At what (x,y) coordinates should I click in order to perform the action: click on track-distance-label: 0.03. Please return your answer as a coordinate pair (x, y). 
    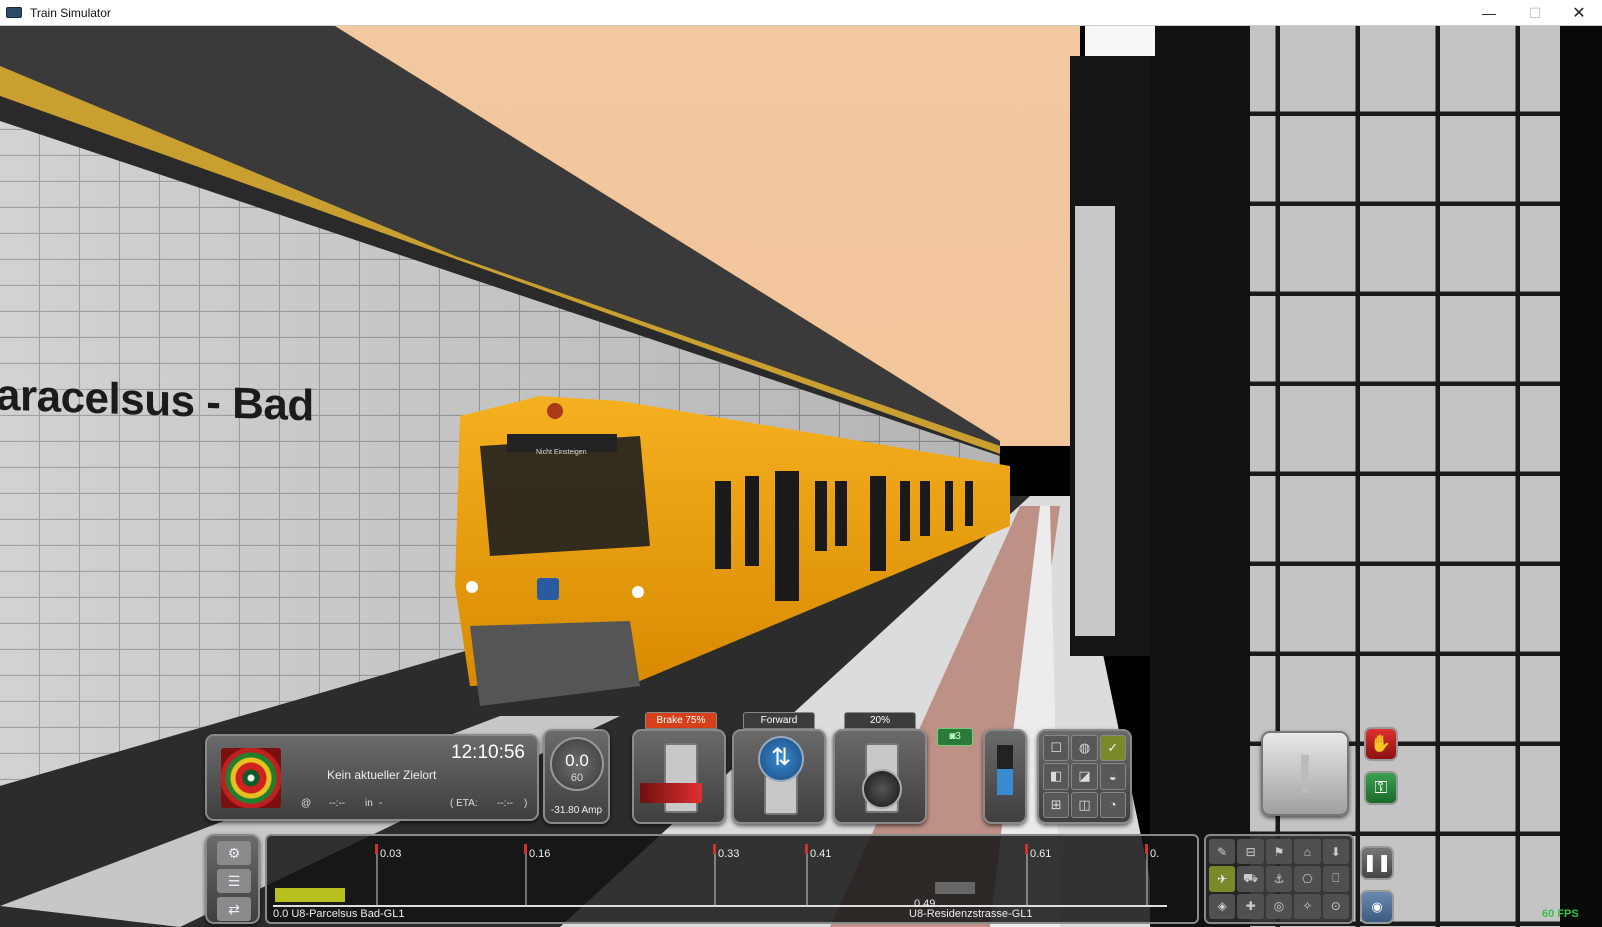
    Looking at the image, I should click on (391, 854).